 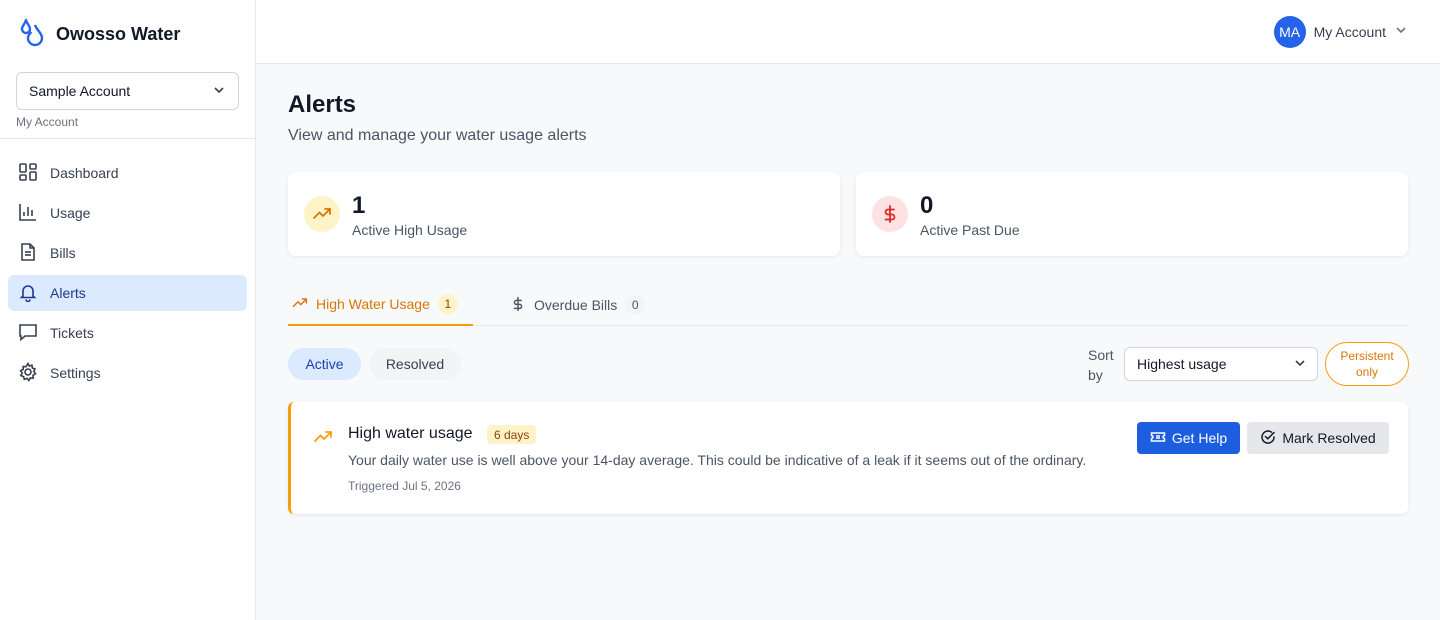 I want to click on tab-label: Overdue Bills, so click(x=576, y=305).